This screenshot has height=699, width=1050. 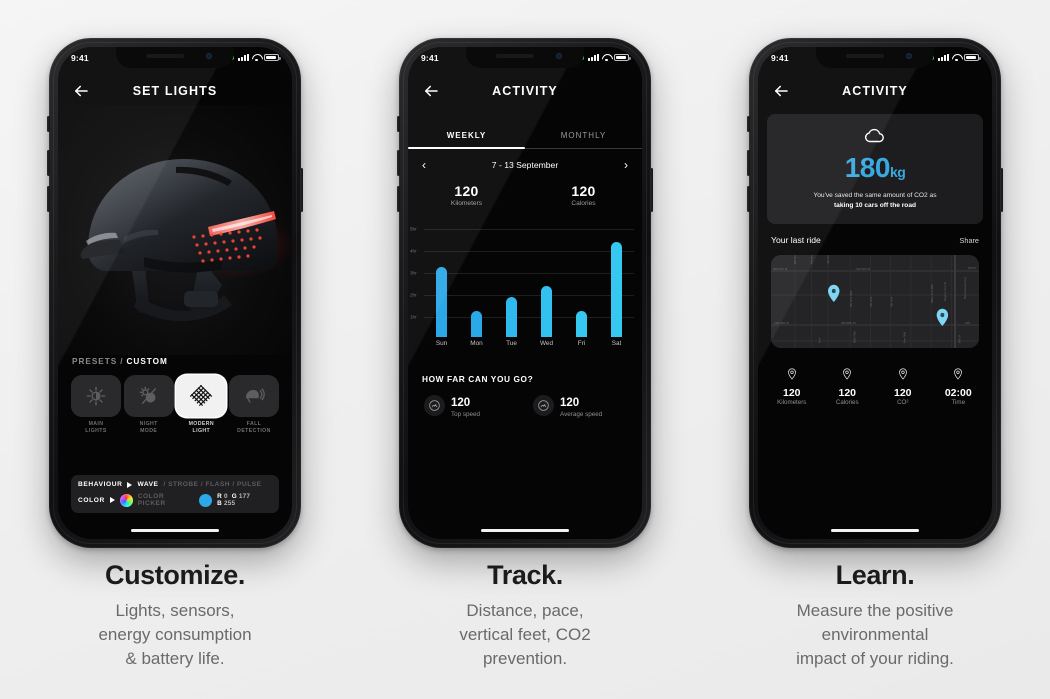 I want to click on speed-label: Top speed, so click(x=466, y=414).